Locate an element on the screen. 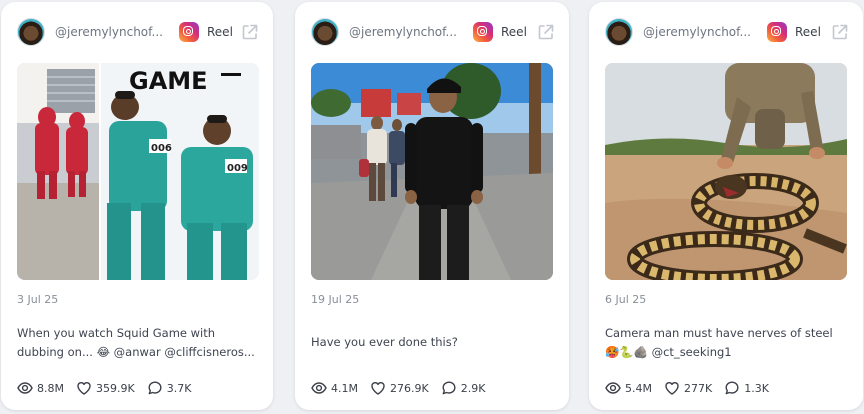 Image resolution: width=864 pixels, height=414 pixels. comments-count: 2.9K is located at coordinates (473, 388).